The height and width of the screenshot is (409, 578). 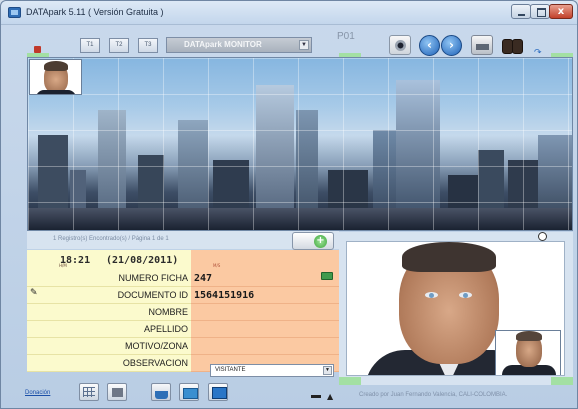 I want to click on inset-photo, so click(x=528, y=352).